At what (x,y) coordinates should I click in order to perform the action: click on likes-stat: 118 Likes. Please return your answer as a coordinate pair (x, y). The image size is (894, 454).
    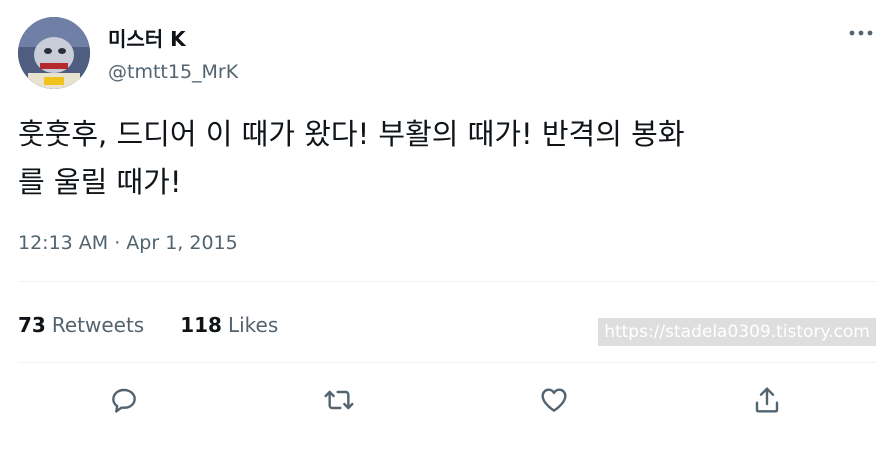
    Looking at the image, I should click on (229, 325).